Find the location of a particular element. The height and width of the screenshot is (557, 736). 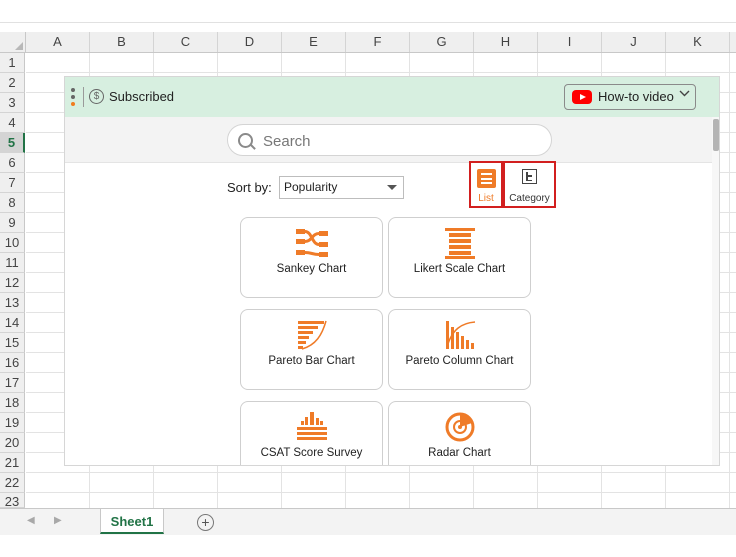

dropdown-caret-icon is located at coordinates (392, 187).